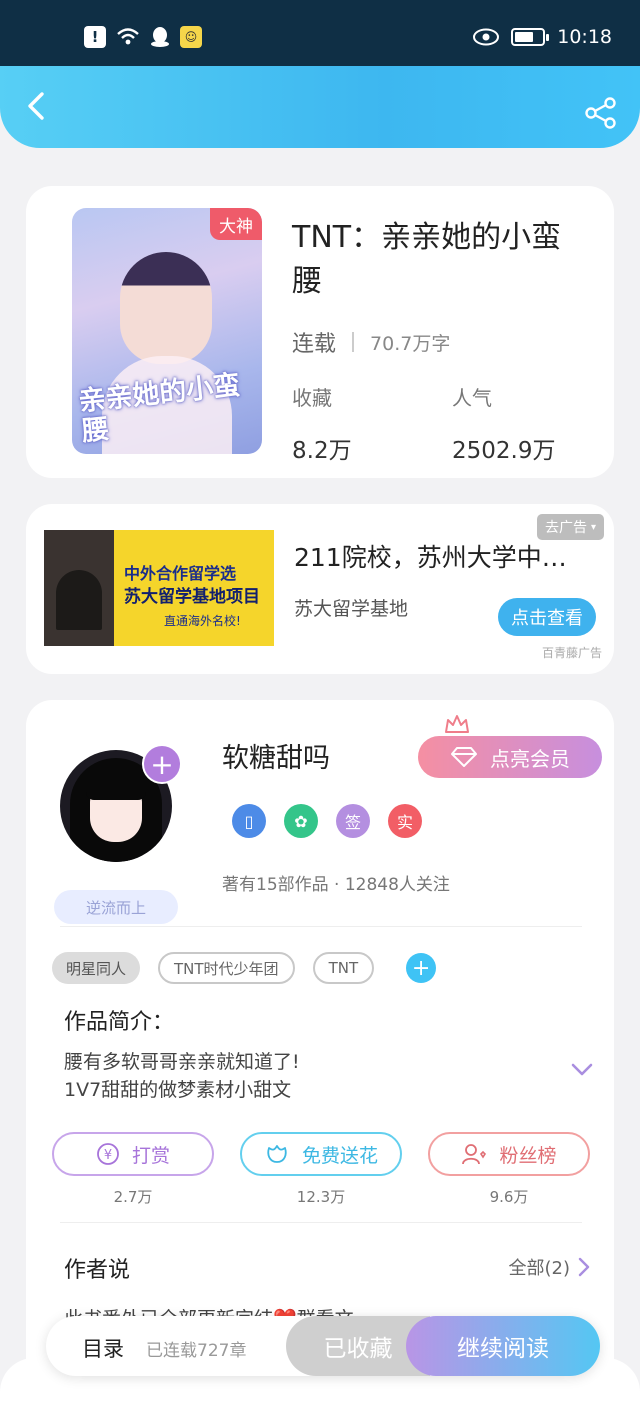 Image resolution: width=640 pixels, height=1422 pixels. I want to click on book-cover: 亲亲她的小蛮腰 大神, so click(167, 331).